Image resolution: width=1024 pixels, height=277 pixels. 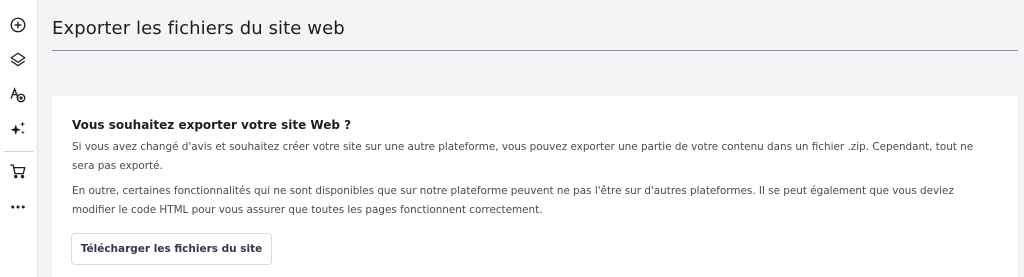 What do you see at coordinates (18, 171) in the screenshot?
I see `shopping-cart-icon` at bounding box center [18, 171].